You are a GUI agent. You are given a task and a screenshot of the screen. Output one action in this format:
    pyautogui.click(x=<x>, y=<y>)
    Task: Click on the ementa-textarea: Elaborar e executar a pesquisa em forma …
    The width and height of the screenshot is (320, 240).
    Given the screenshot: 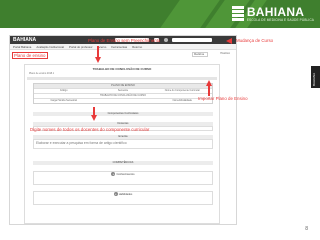 What is the action you would take?
    pyautogui.click(x=123, y=144)
    